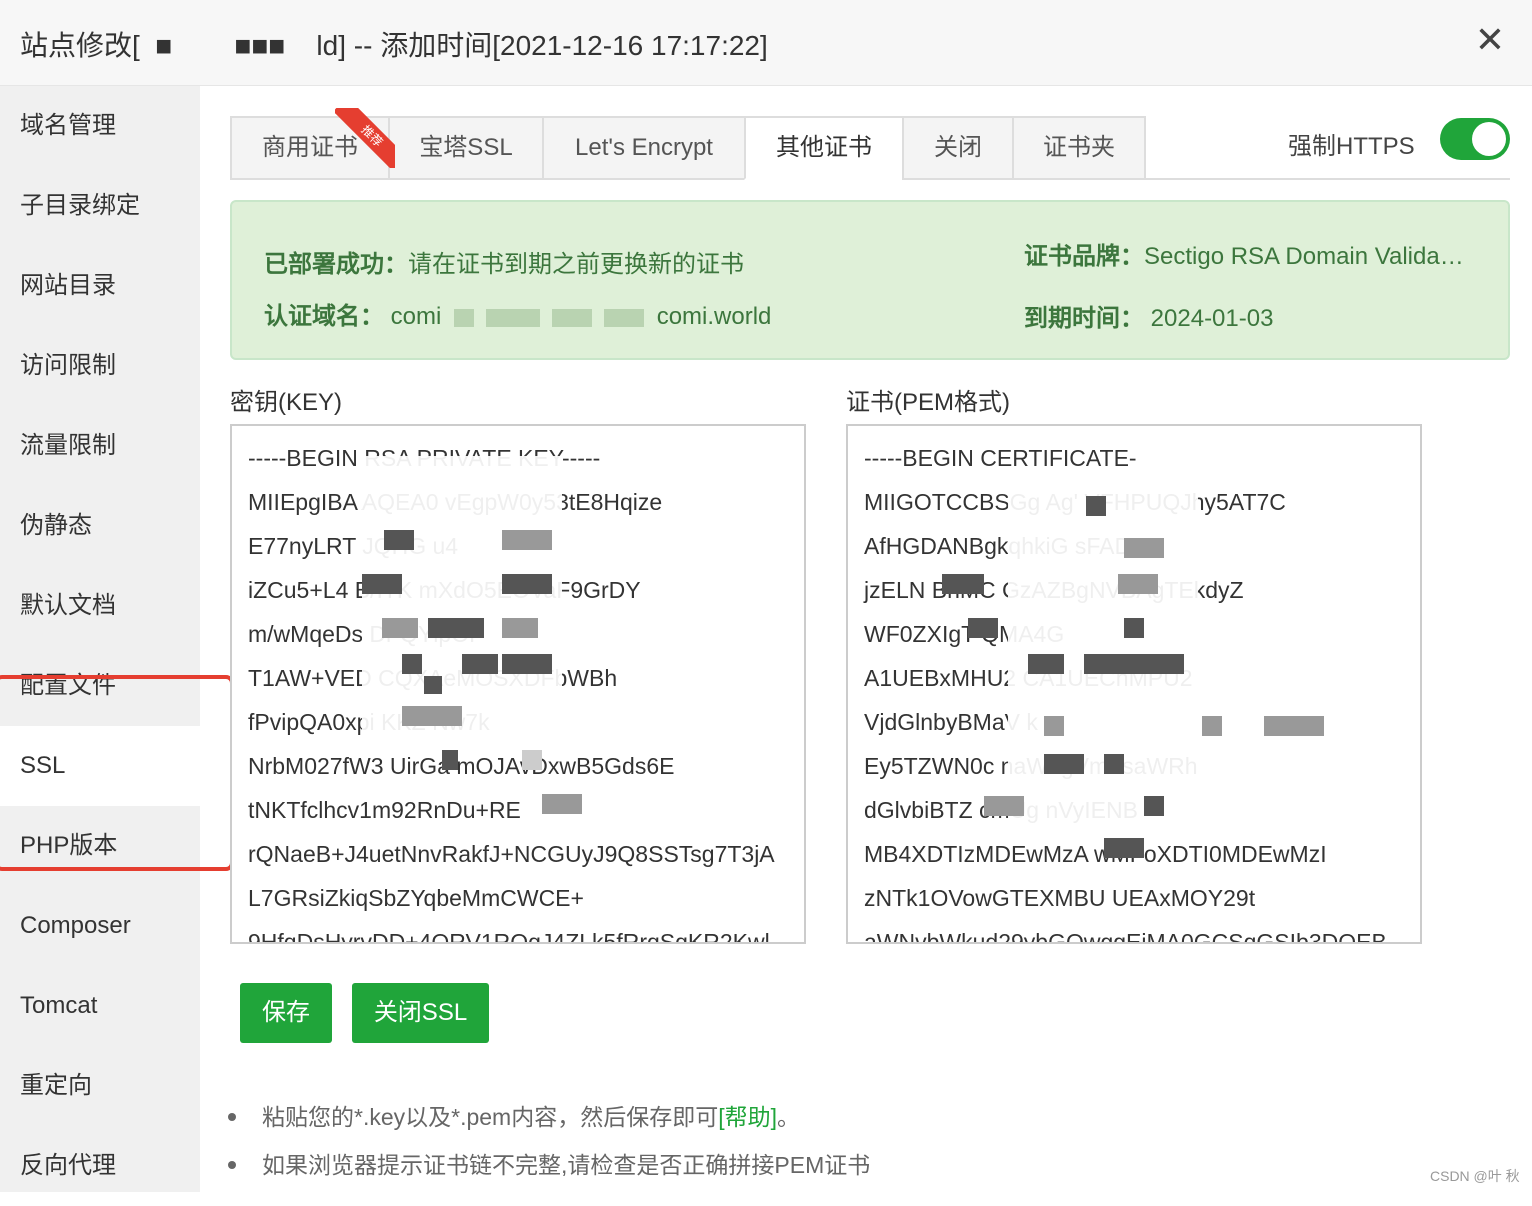  What do you see at coordinates (310, 148) in the screenshot?
I see `tab-commercial-cert: 商用证书` at bounding box center [310, 148].